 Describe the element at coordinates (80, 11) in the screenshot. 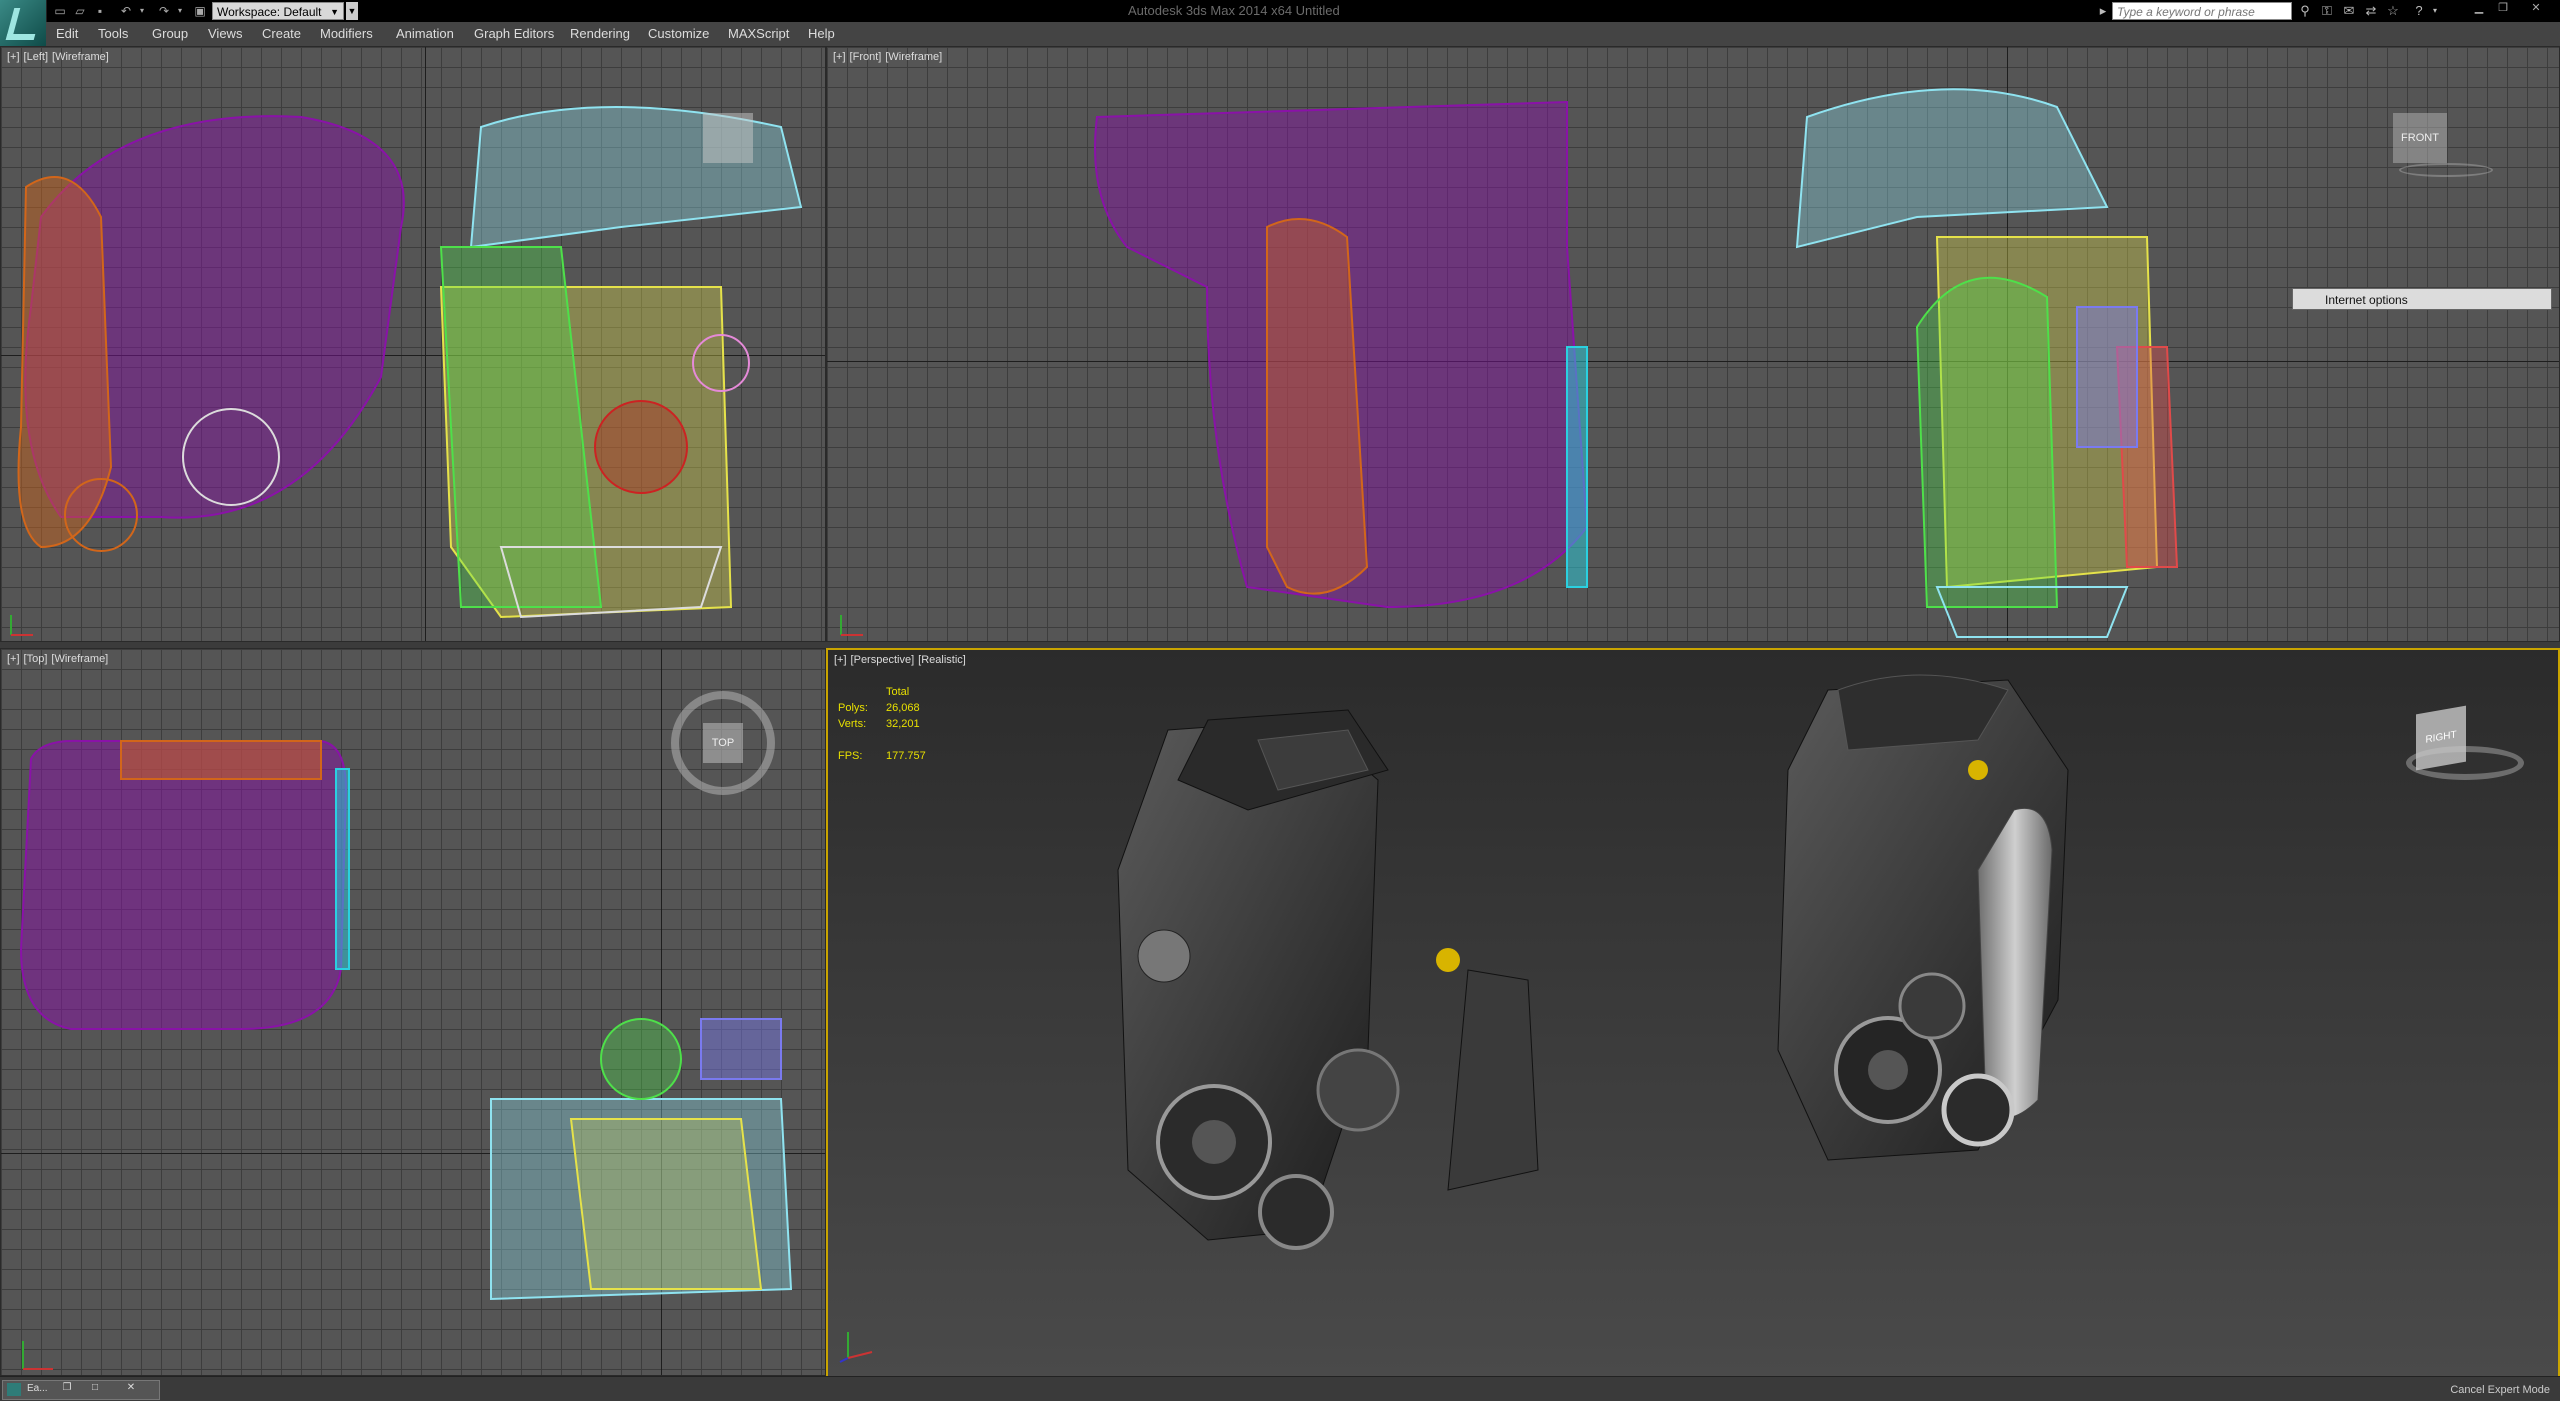

I see `open-file-icon: ▱` at that location.